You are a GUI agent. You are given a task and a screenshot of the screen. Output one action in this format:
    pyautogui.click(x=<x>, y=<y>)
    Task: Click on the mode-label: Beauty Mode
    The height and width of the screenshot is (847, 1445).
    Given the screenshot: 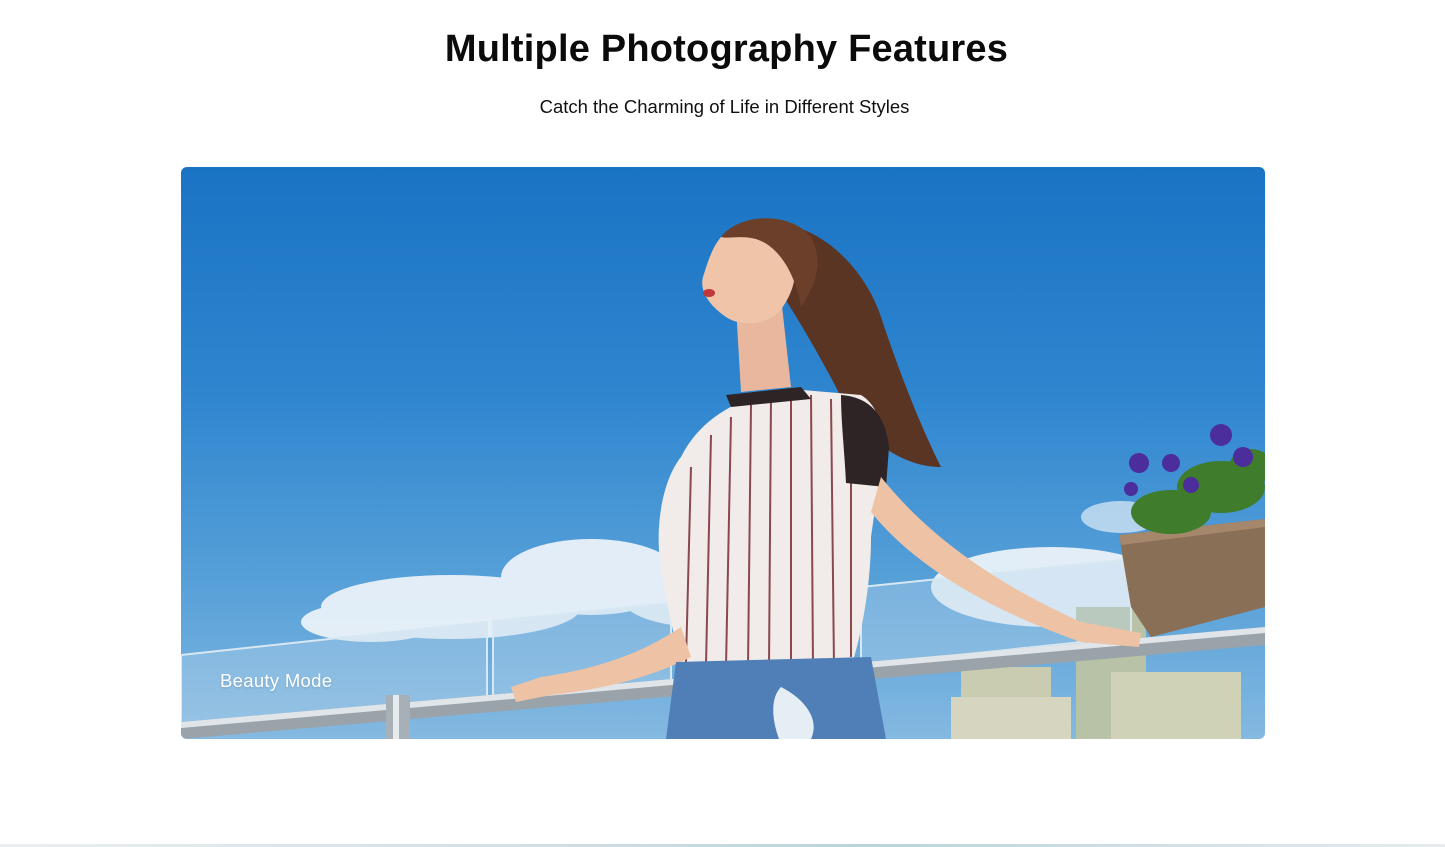 What is the action you would take?
    pyautogui.click(x=276, y=680)
    